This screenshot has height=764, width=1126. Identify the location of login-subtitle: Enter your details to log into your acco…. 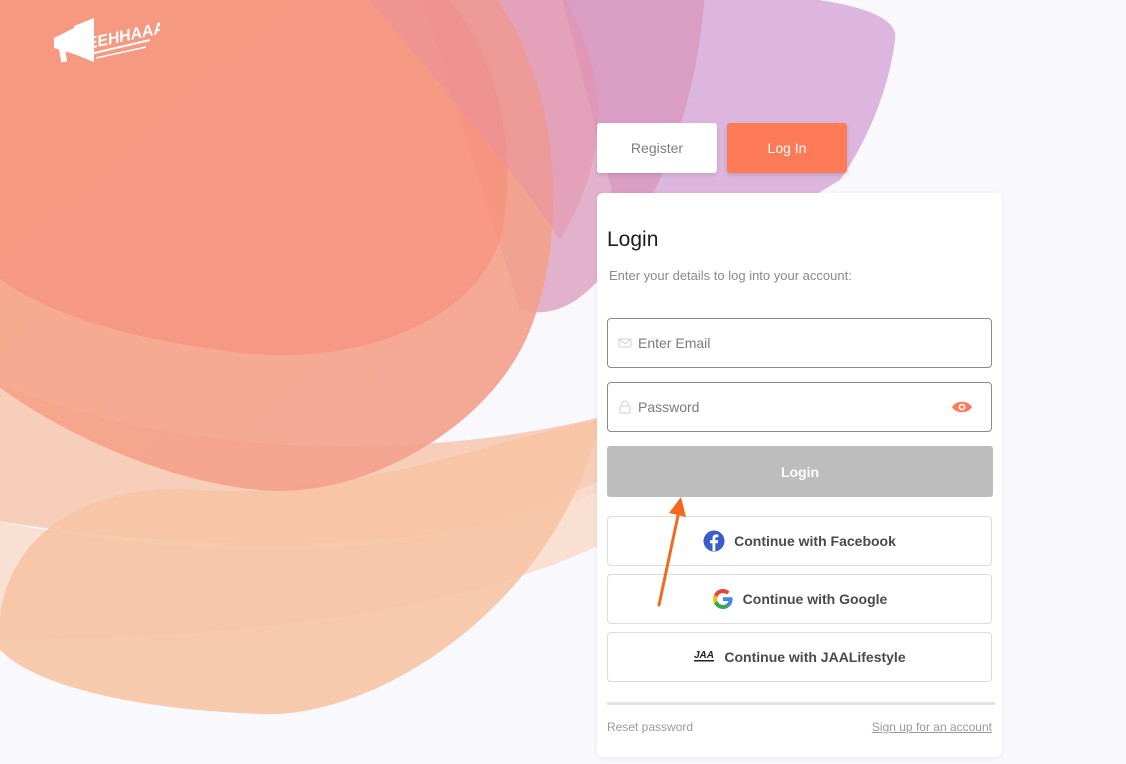
(730, 275).